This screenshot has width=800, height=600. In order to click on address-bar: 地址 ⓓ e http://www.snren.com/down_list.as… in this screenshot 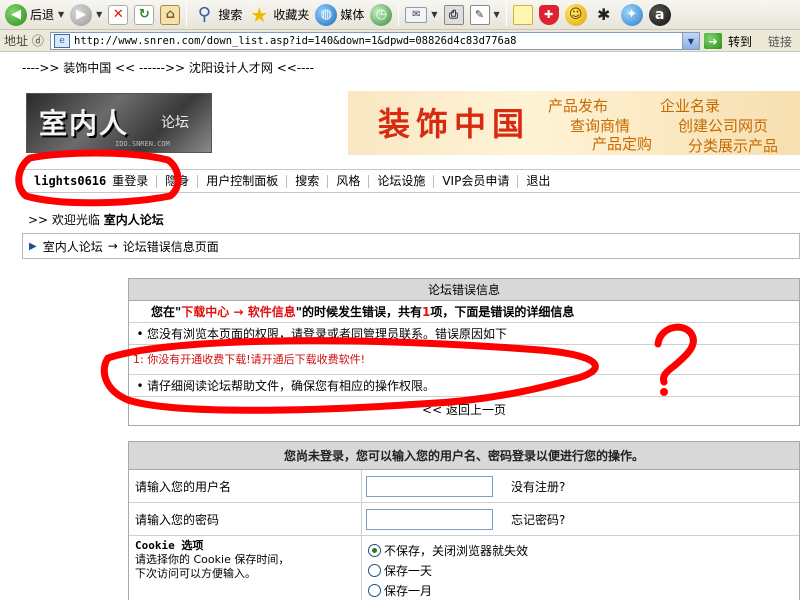, I will do `click(400, 41)`.